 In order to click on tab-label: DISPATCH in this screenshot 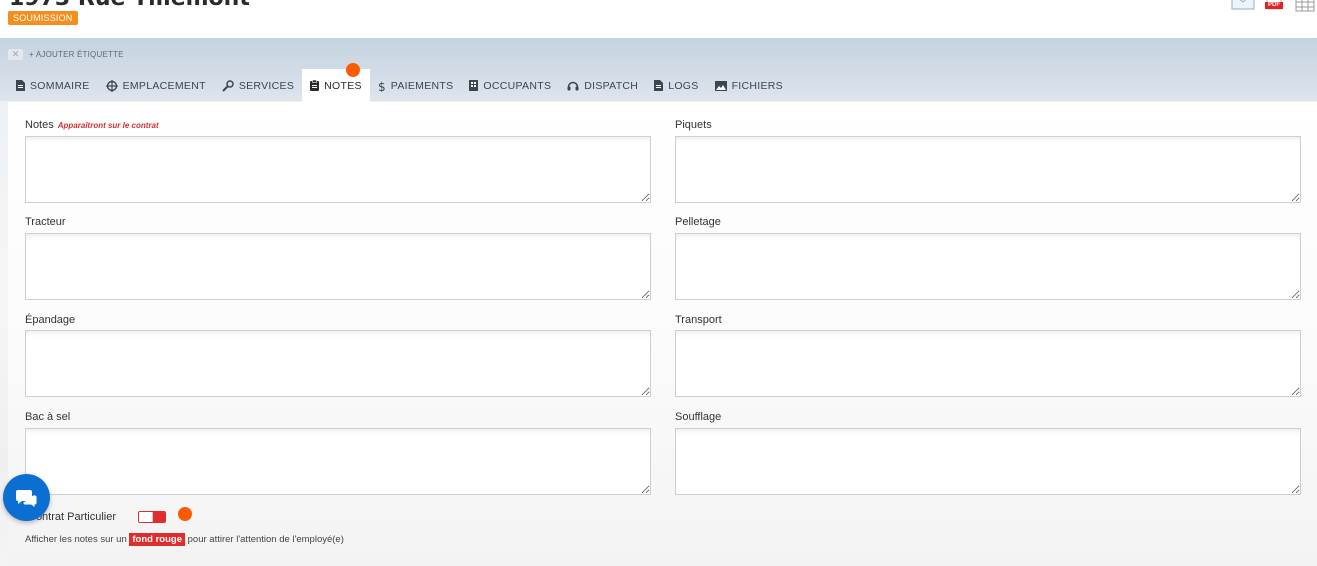, I will do `click(611, 85)`.